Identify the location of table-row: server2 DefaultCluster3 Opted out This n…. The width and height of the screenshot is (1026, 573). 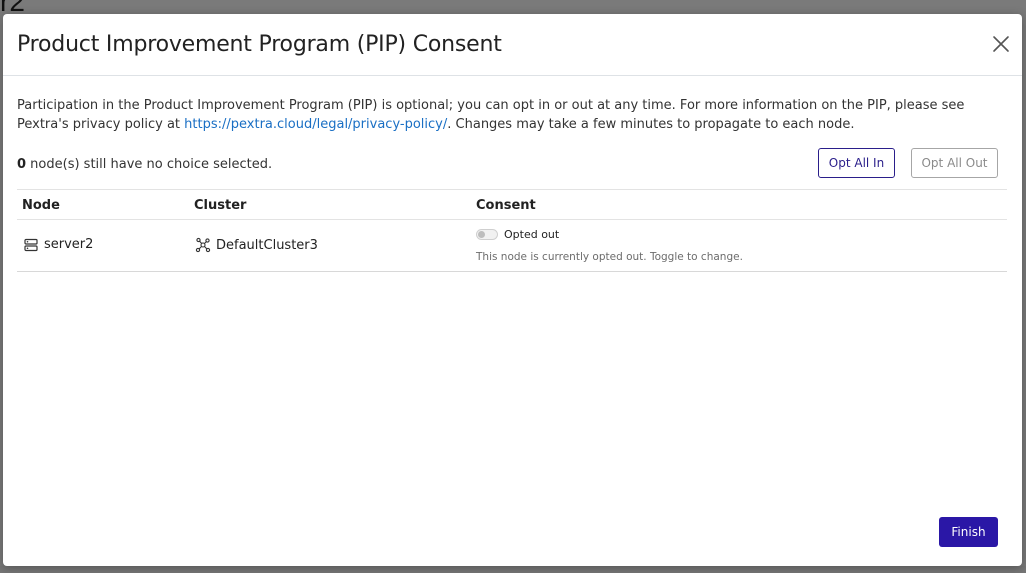
(512, 246).